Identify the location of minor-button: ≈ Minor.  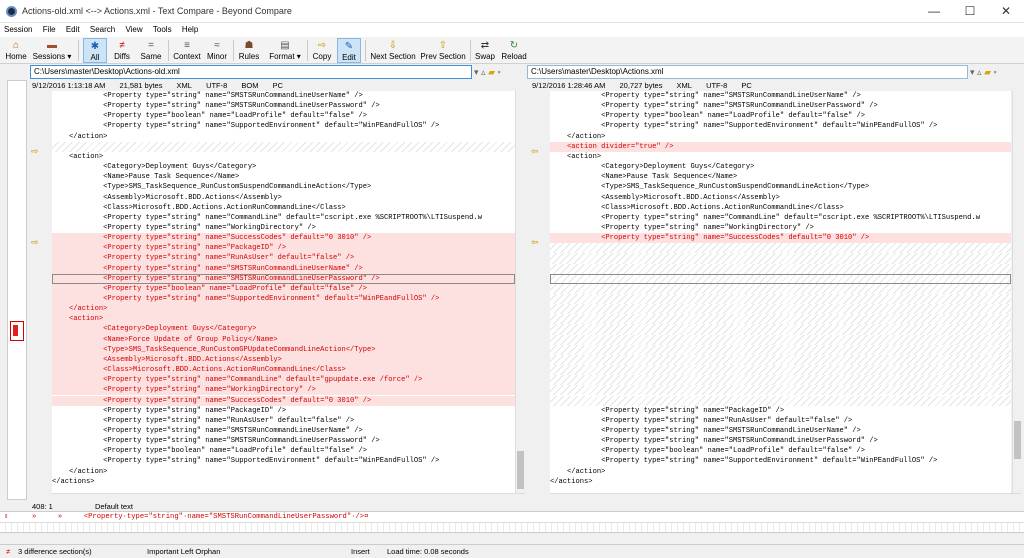
(217, 50).